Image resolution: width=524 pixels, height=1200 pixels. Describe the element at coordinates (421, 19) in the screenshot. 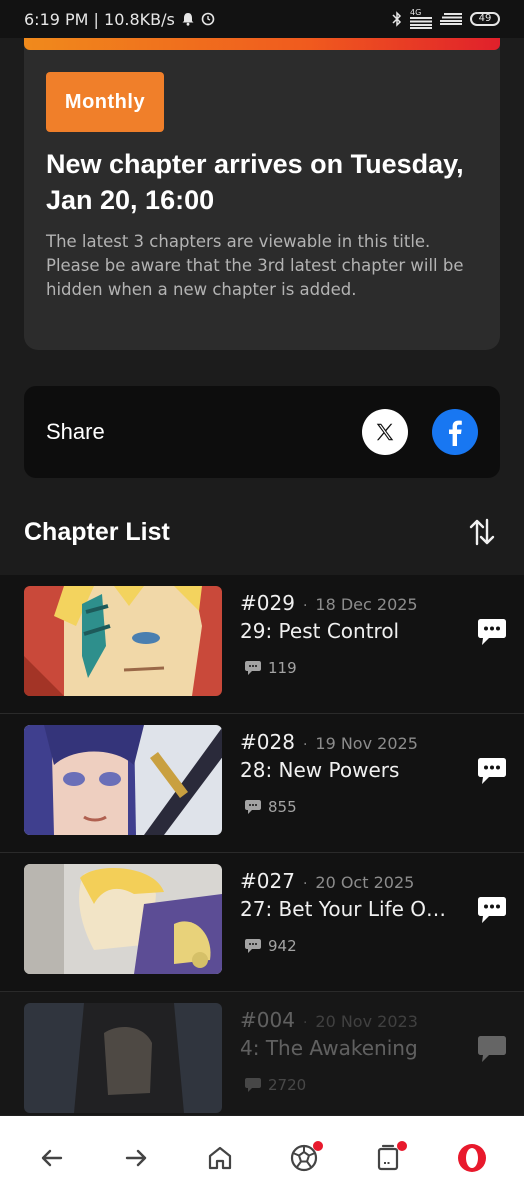

I see `signal-4g-icon: 4G` at that location.